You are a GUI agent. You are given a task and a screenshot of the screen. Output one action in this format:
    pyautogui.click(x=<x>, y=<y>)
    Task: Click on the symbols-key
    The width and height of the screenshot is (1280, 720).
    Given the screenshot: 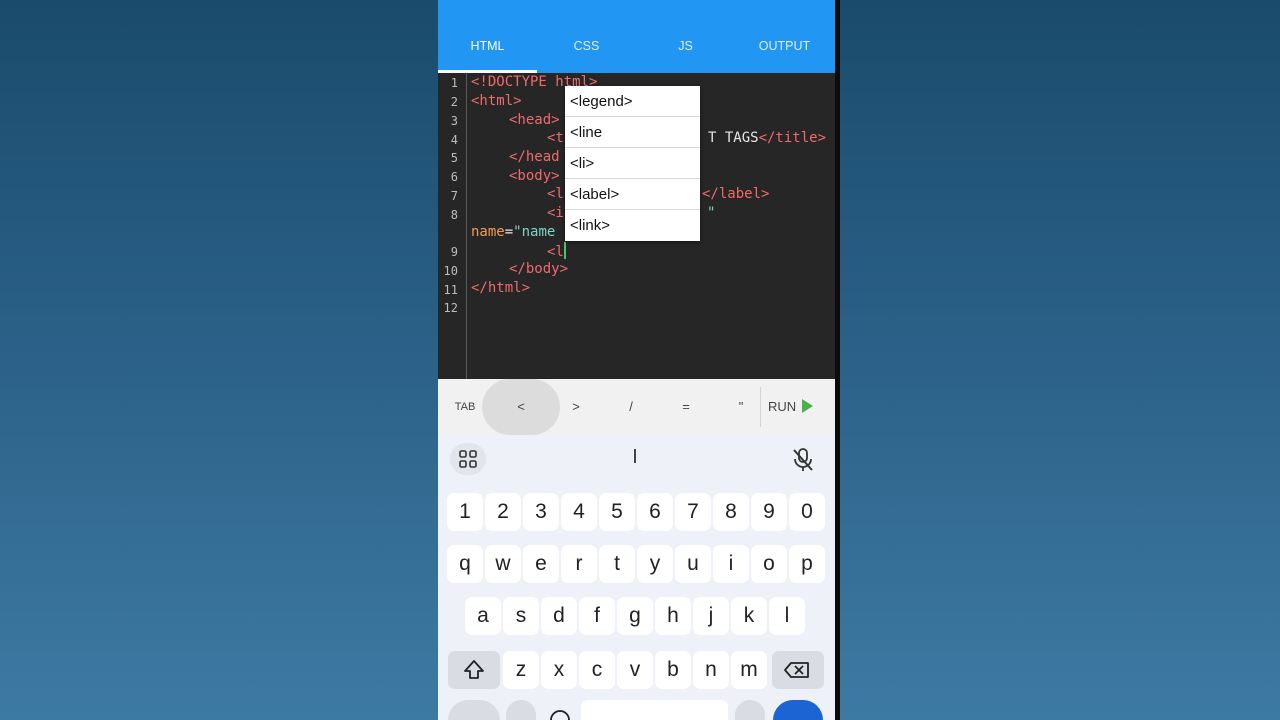 What is the action you would take?
    pyautogui.click(x=474, y=710)
    